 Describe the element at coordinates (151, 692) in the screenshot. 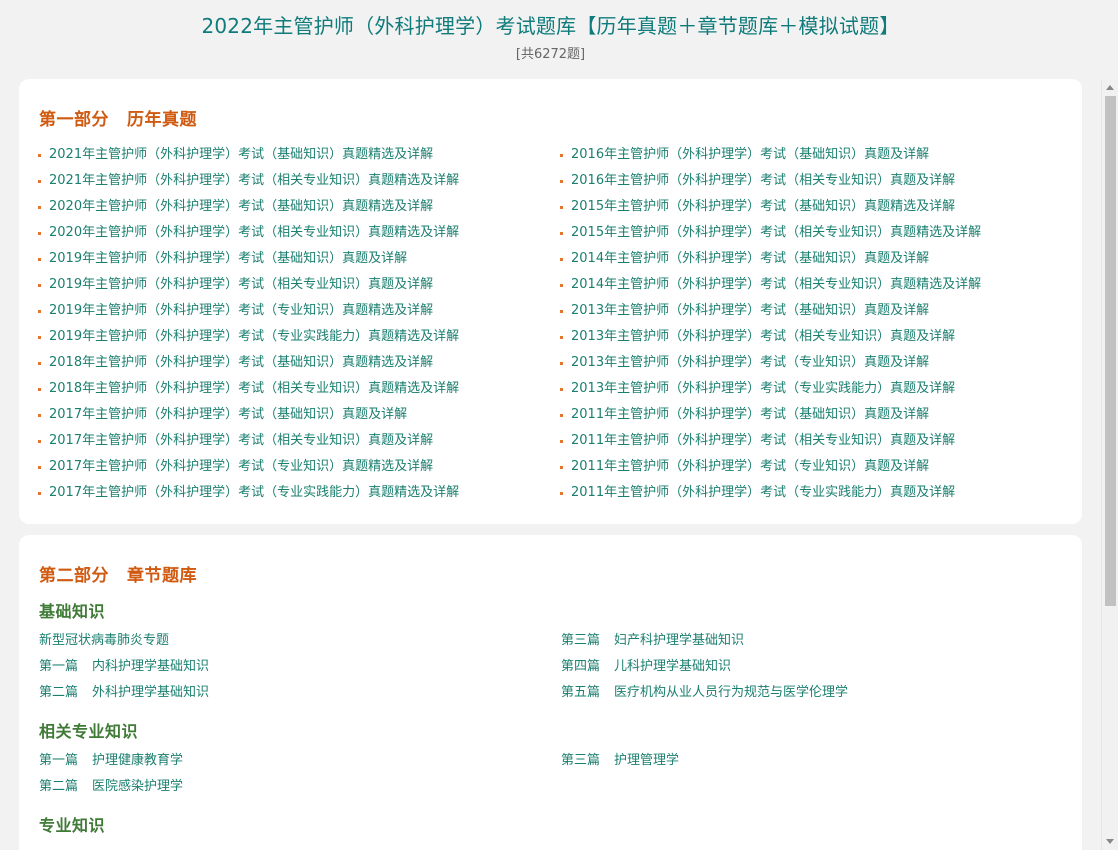

I see `chapter-name: 外科护理学基础知识` at that location.